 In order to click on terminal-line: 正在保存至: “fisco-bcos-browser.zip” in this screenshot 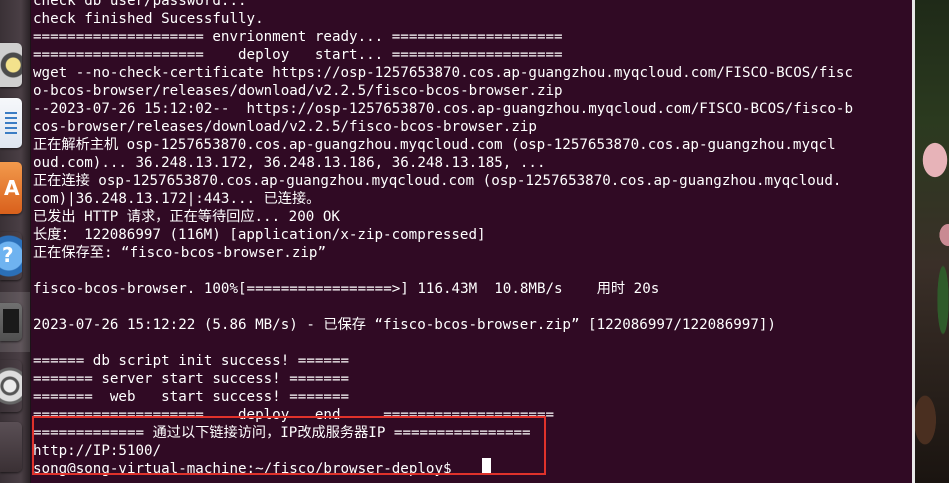, I will do `click(180, 253)`.